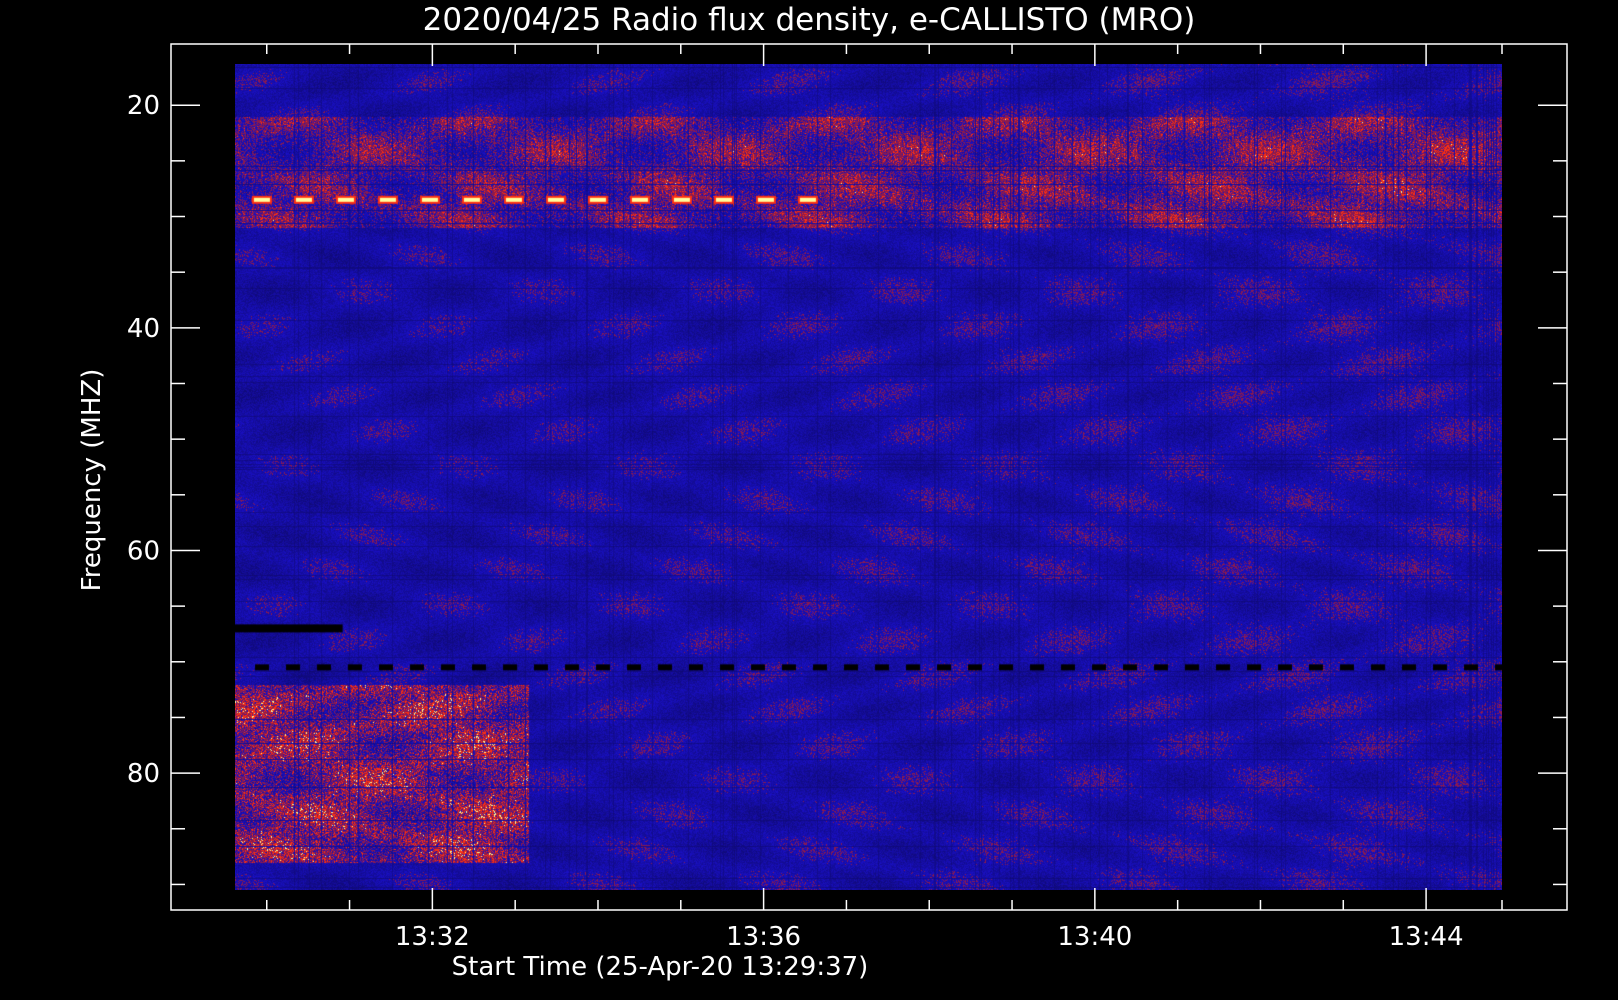 Image resolution: width=1618 pixels, height=1000 pixels. What do you see at coordinates (1094, 937) in the screenshot?
I see `x-tick-label: 13:40` at bounding box center [1094, 937].